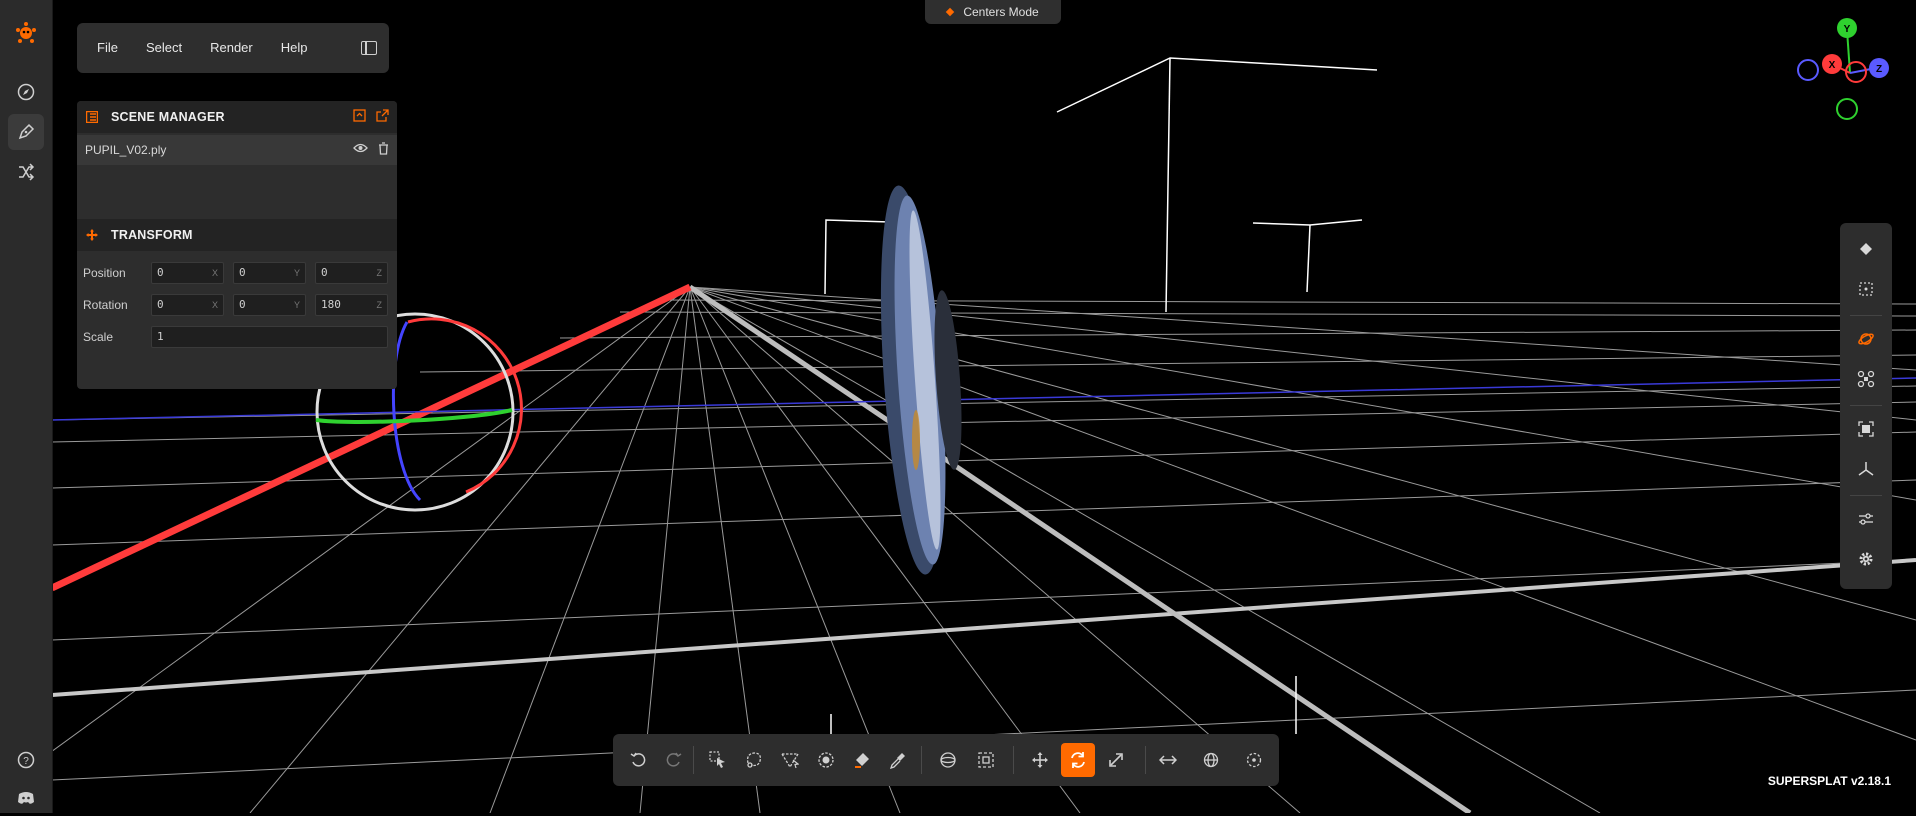 This screenshot has width=1916, height=816. Describe the element at coordinates (126, 150) in the screenshot. I see `scene-item-name: PUPIL_V02.ply` at that location.